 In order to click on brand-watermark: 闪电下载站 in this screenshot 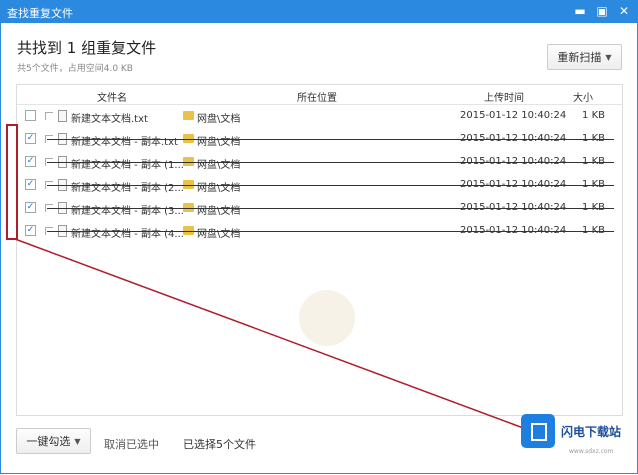, I will do `click(576, 431)`.